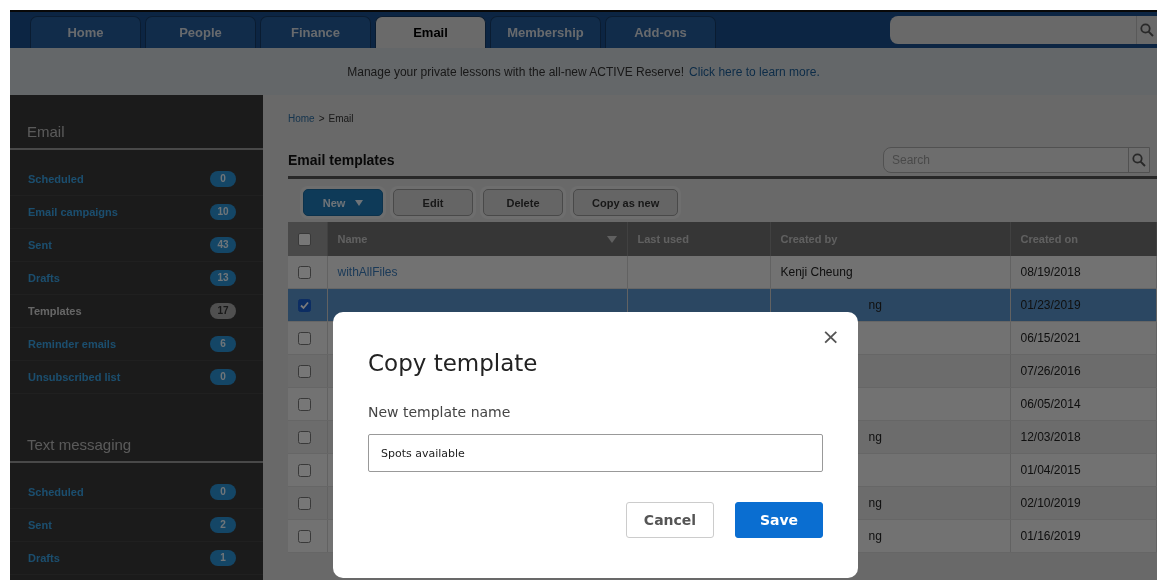 This screenshot has height=580, width=1157. Describe the element at coordinates (136, 212) in the screenshot. I see `sidebar-item: Email campaigns 10` at that location.